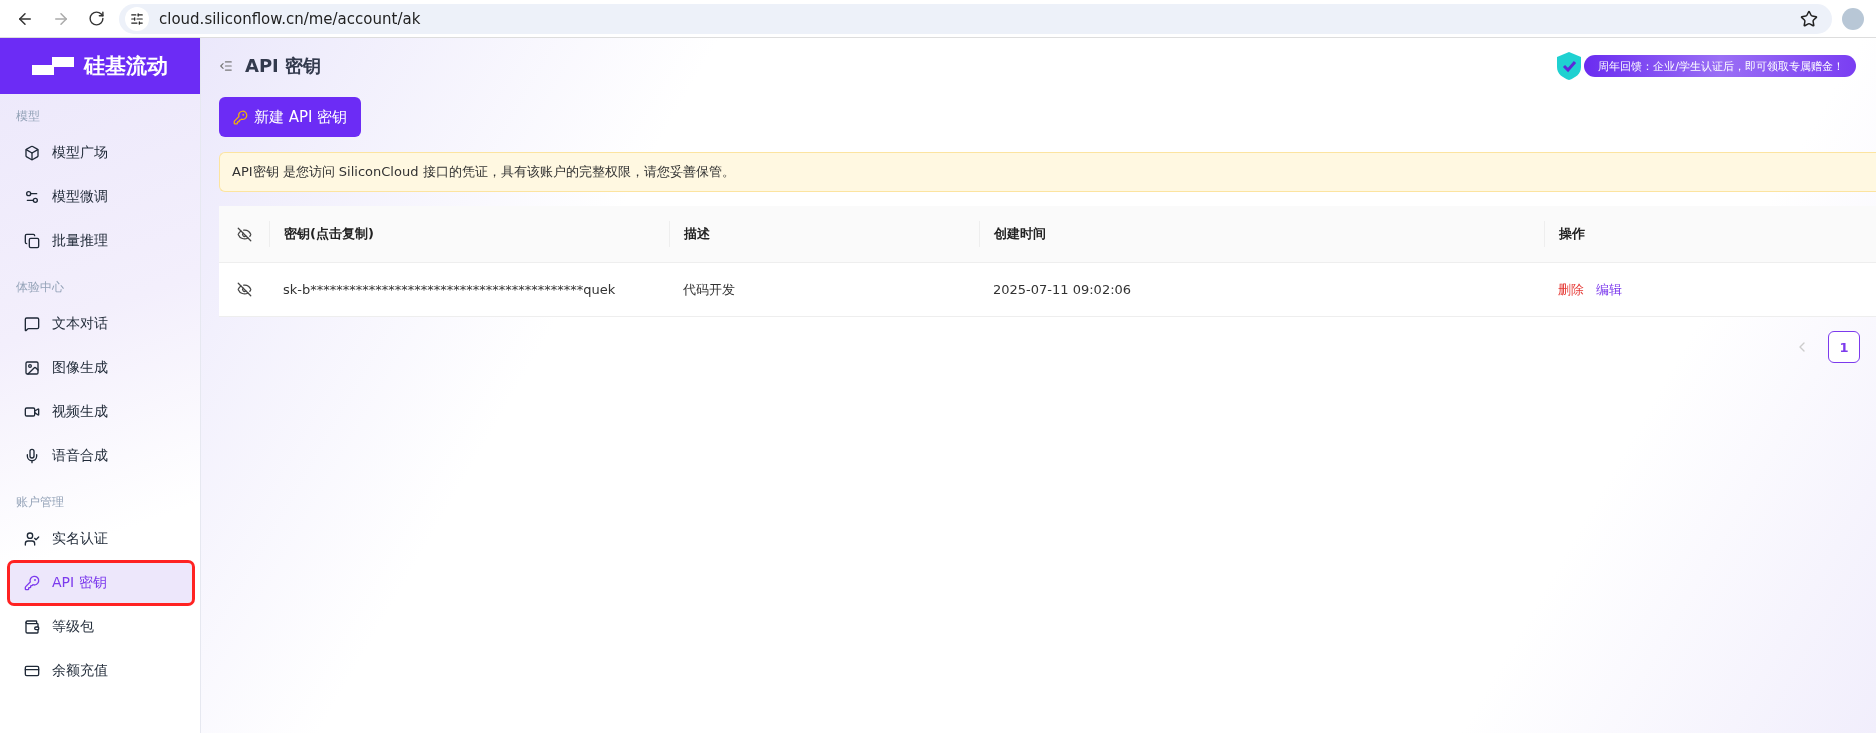 This screenshot has width=1876, height=733. What do you see at coordinates (101, 368) in the screenshot?
I see `sidebar-item: 图像生成` at bounding box center [101, 368].